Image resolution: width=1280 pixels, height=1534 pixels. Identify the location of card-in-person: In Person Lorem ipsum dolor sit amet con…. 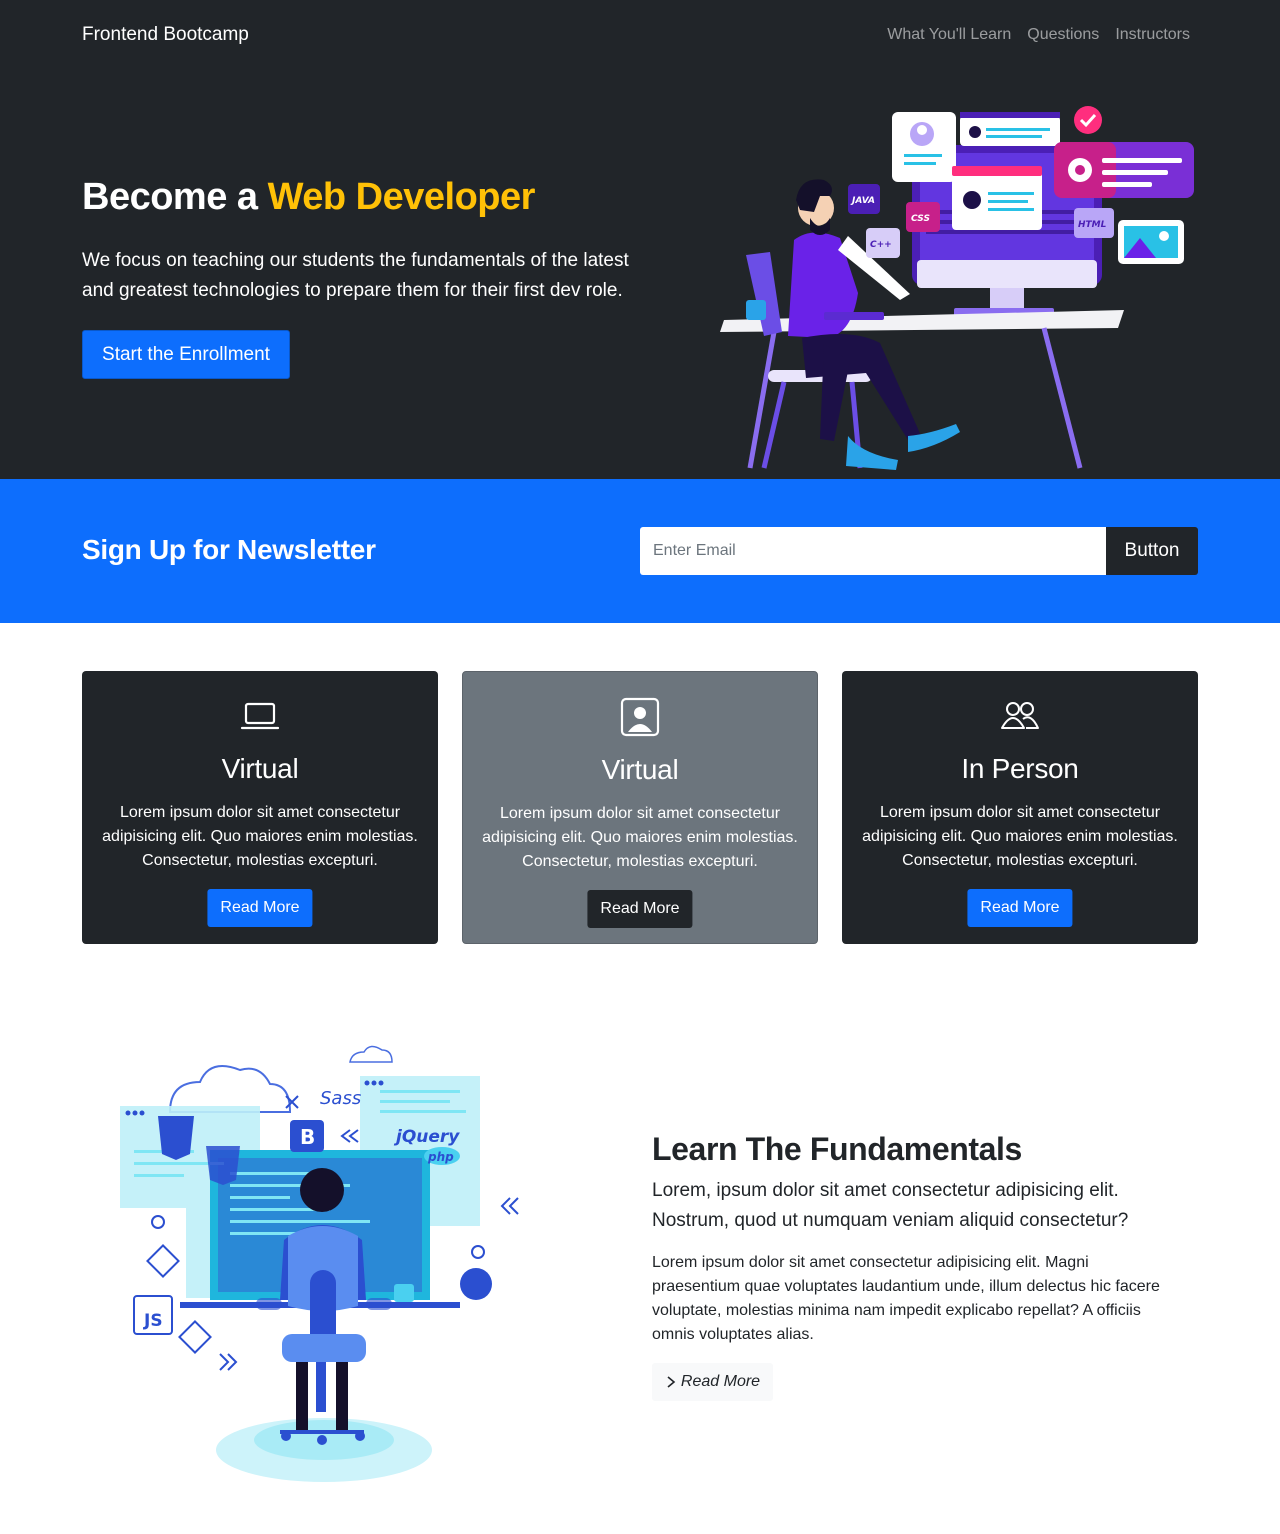
(1020, 807).